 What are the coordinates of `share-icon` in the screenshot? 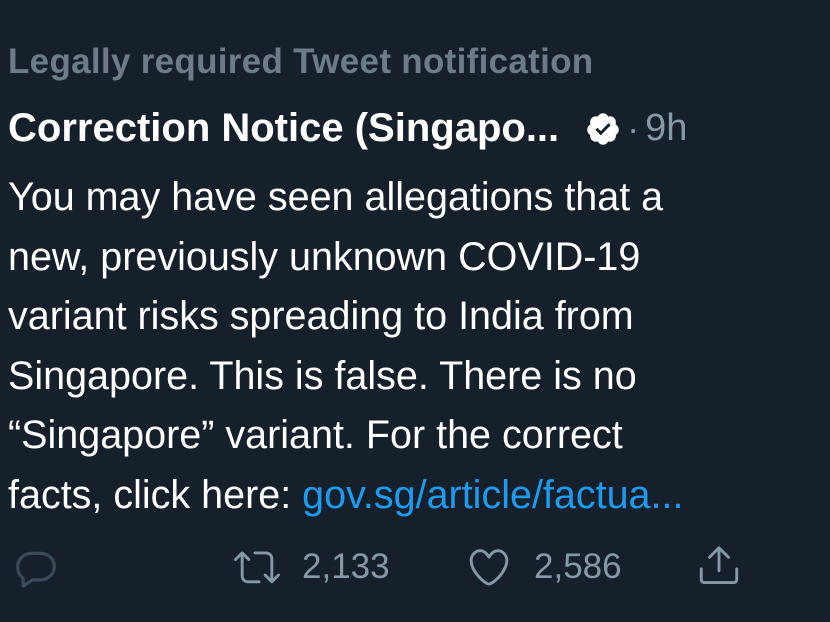 It's located at (719, 565).